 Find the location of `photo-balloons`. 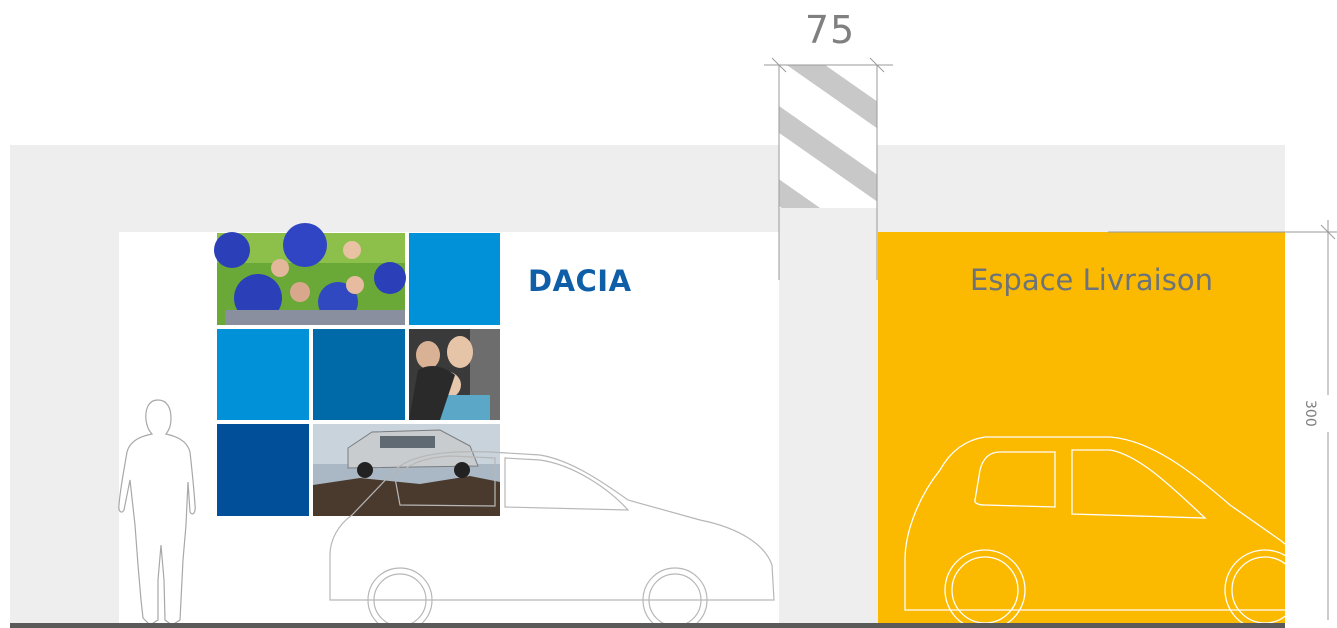

photo-balloons is located at coordinates (310, 274).